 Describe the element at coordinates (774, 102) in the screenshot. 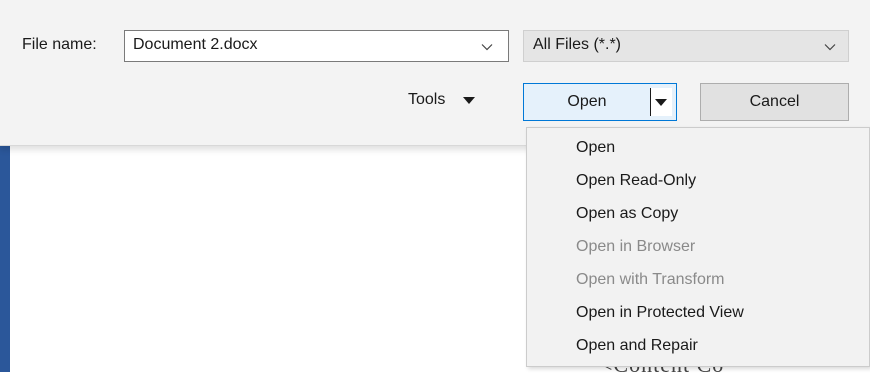

I see `cancel-button: Cancel` at that location.